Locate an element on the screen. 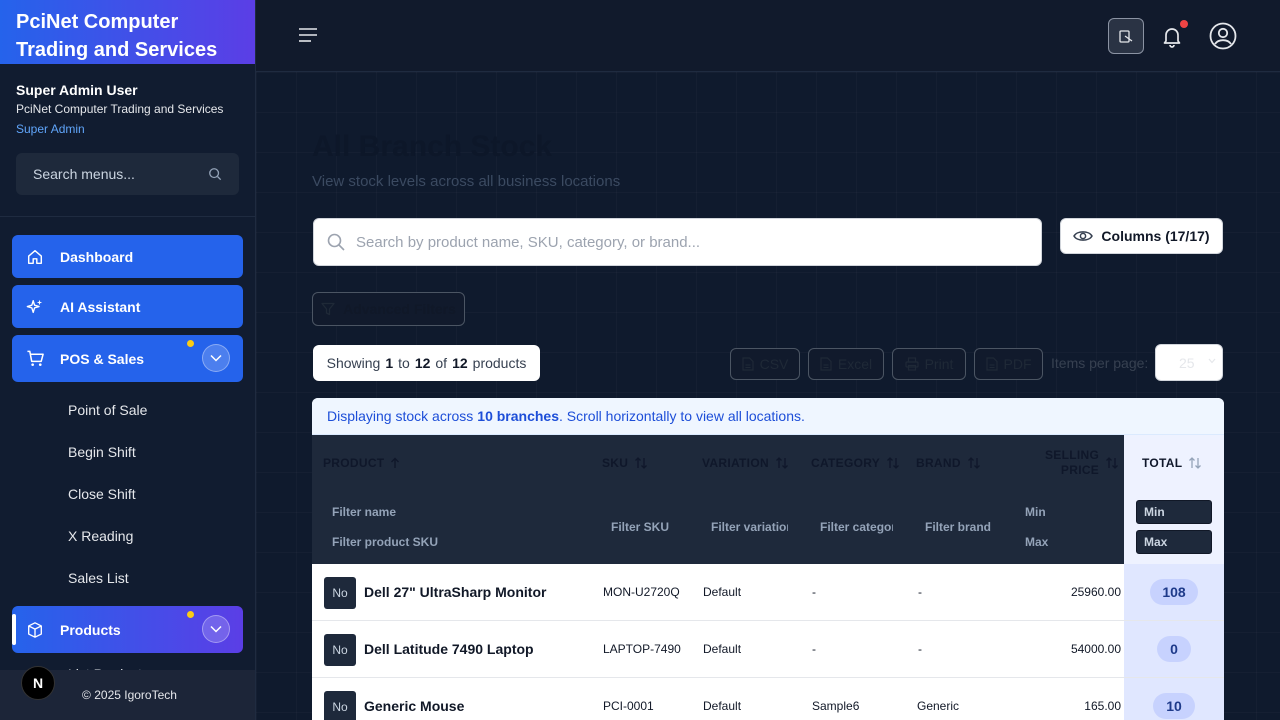  columns-button: Columns (17/17) is located at coordinates (1141, 236).